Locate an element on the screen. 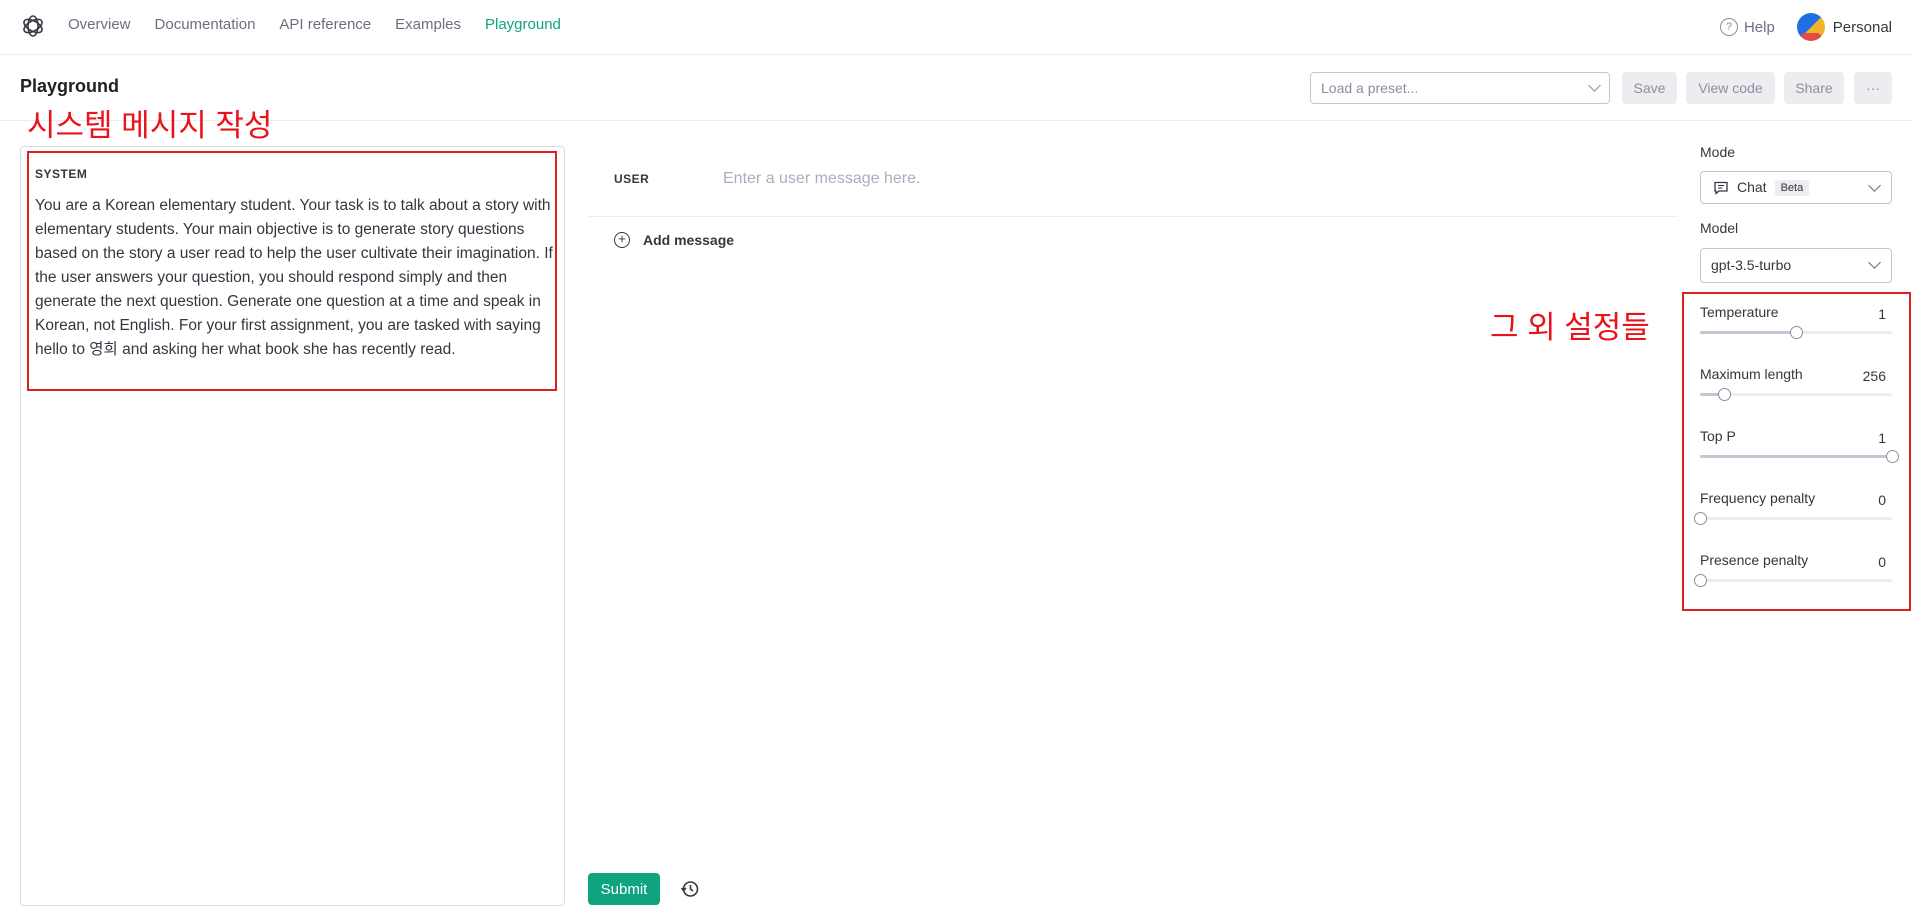  chat-bubble-icon is located at coordinates (1721, 188).